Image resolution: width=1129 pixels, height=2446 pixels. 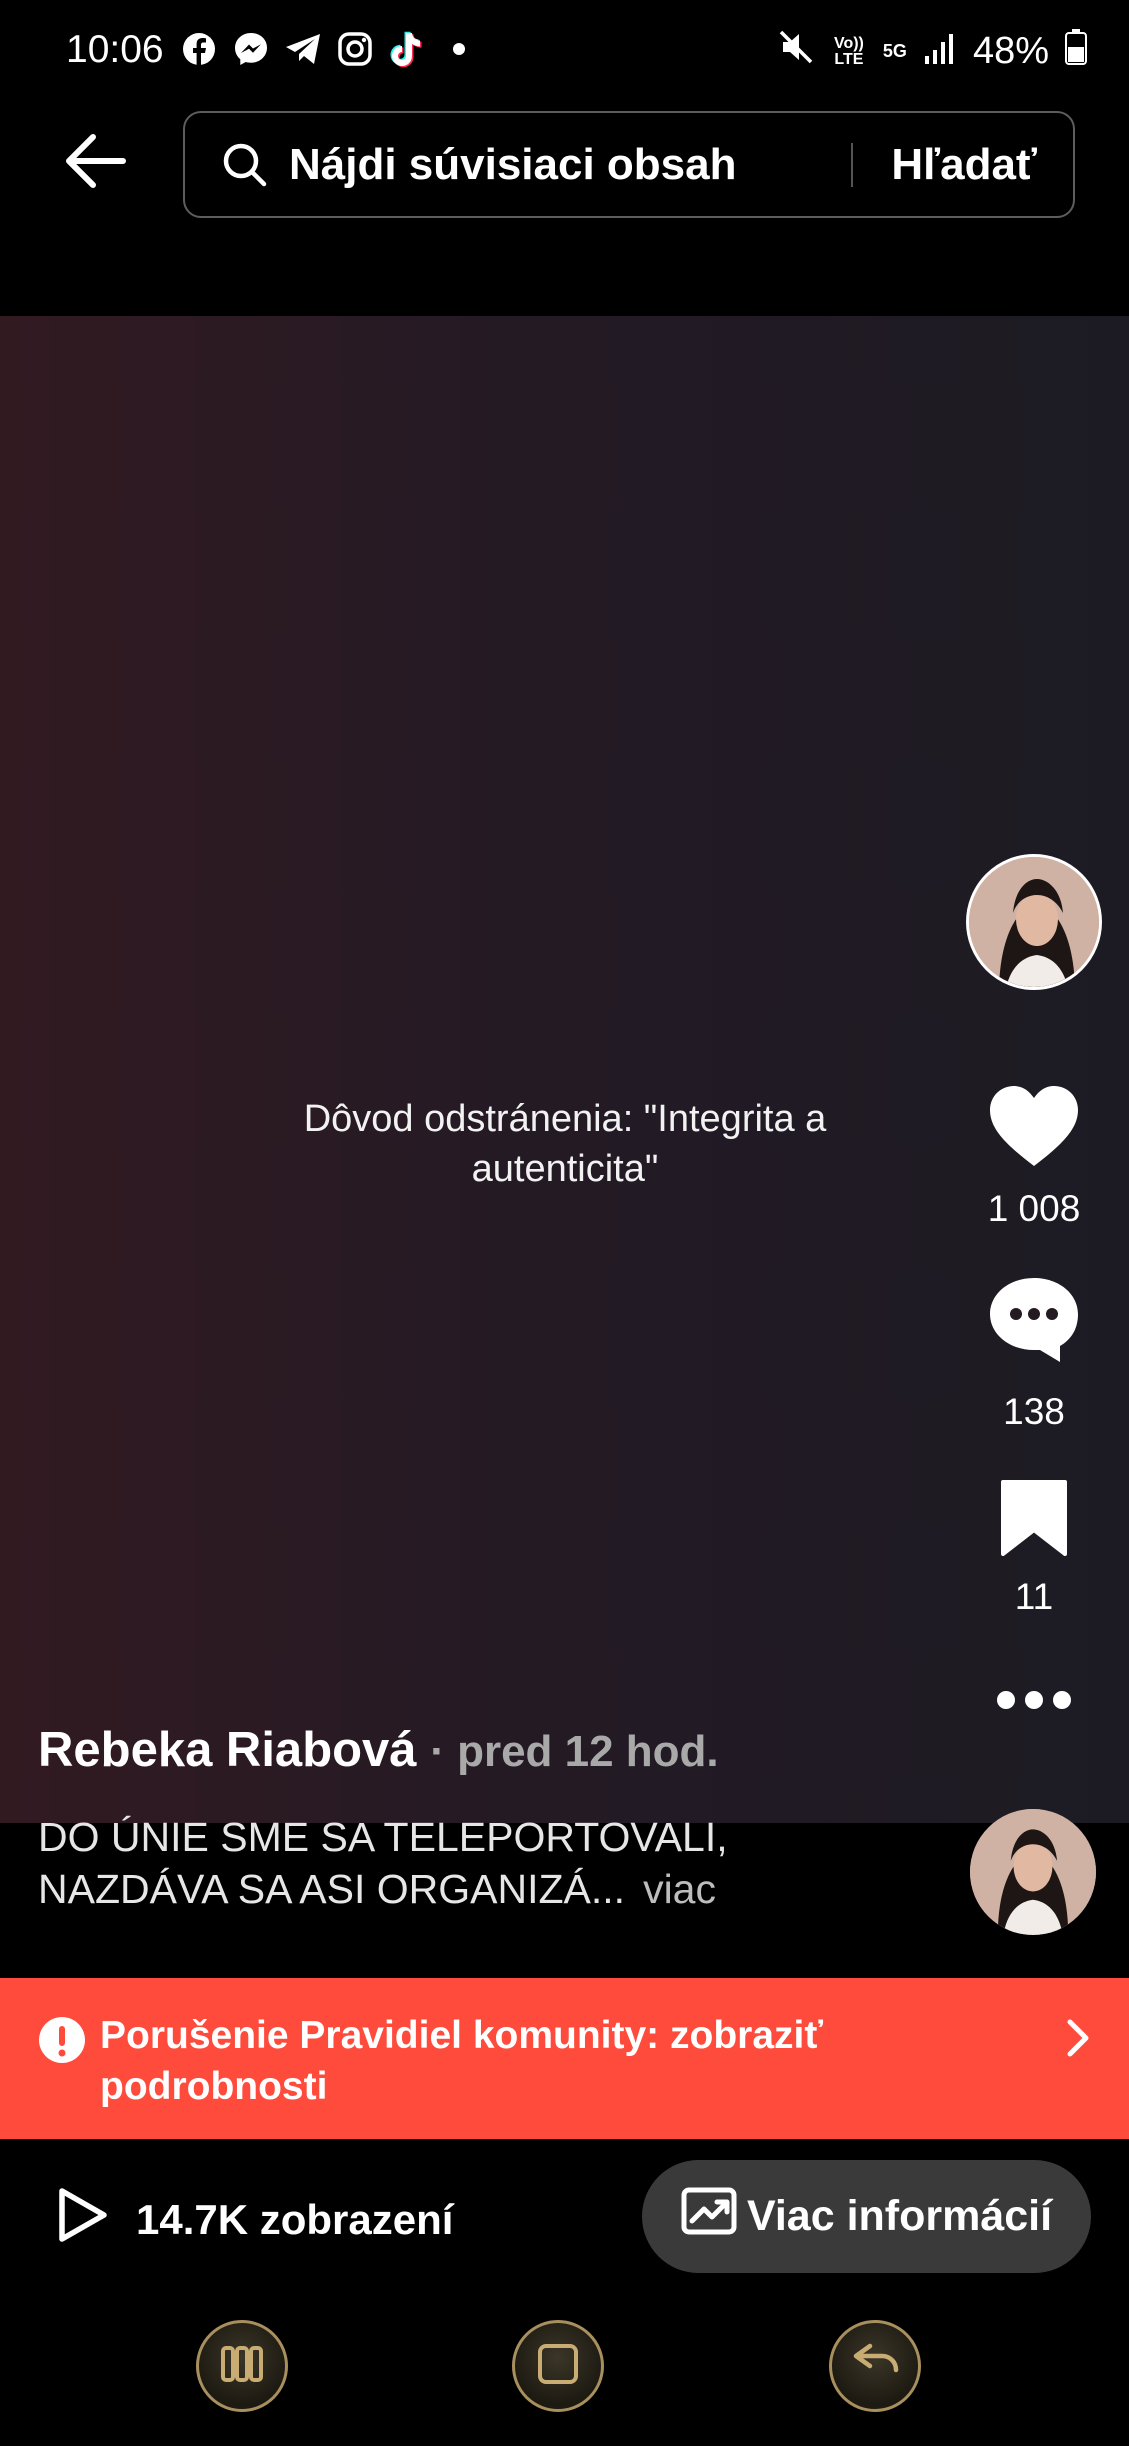 What do you see at coordinates (940, 52) in the screenshot?
I see `signal-icon` at bounding box center [940, 52].